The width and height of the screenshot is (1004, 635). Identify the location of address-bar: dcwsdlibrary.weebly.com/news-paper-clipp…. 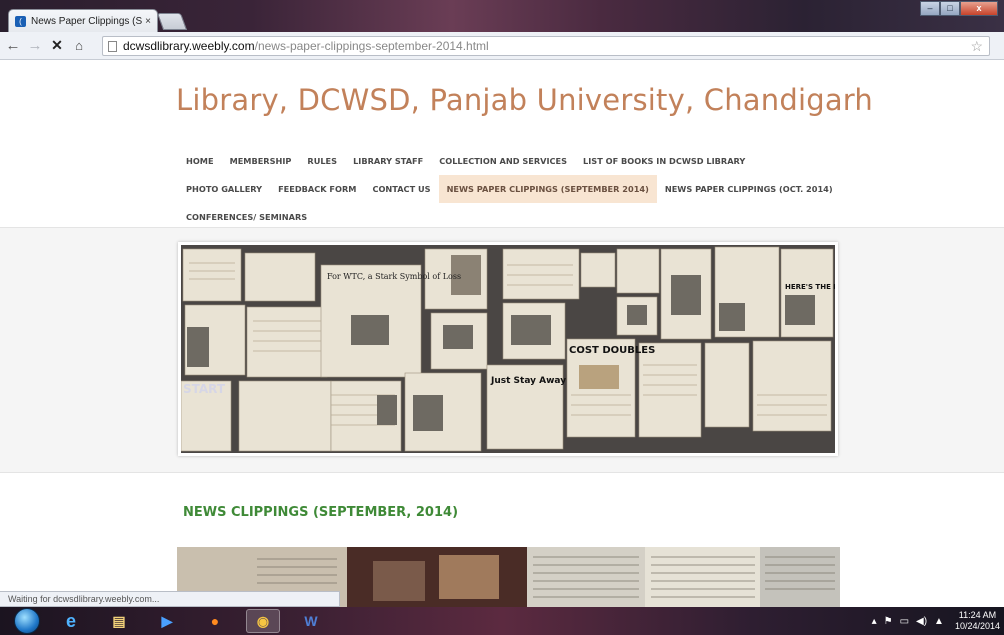
(546, 46).